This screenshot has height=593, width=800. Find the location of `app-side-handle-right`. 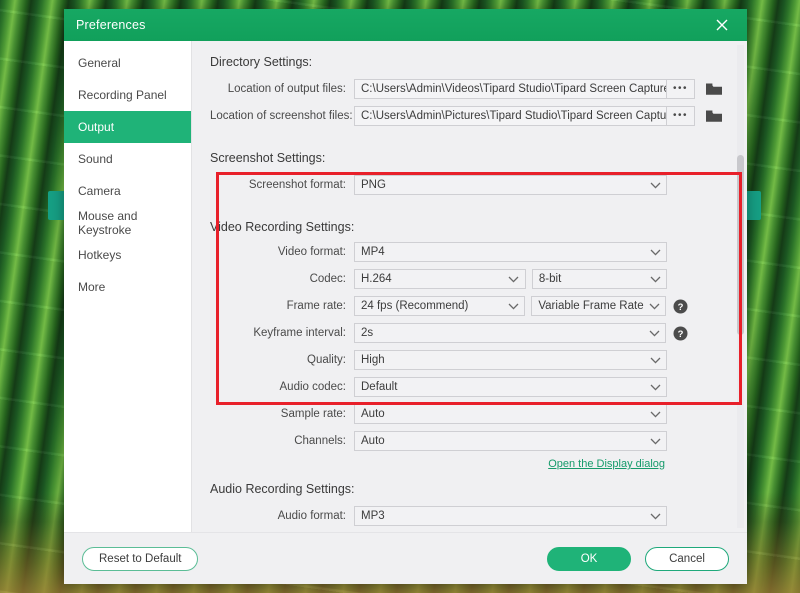

app-side-handle-right is located at coordinates (753, 205).